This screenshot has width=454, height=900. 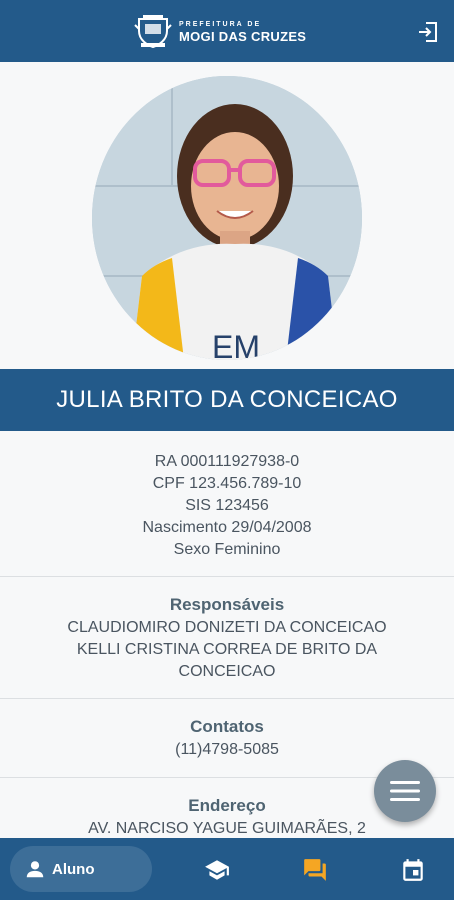 What do you see at coordinates (227, 549) in the screenshot?
I see `gender-text: Sexo Feminino` at bounding box center [227, 549].